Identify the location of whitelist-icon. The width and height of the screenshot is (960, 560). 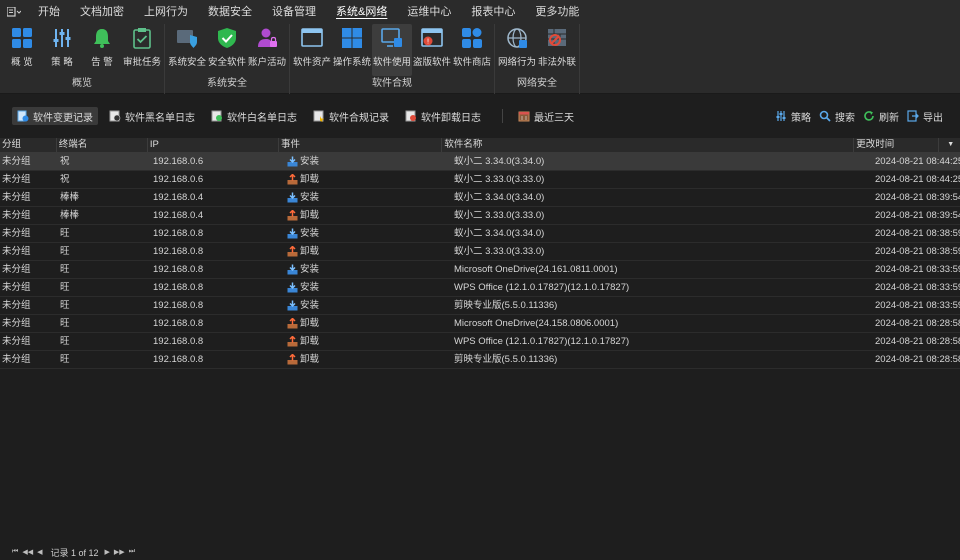
(217, 116).